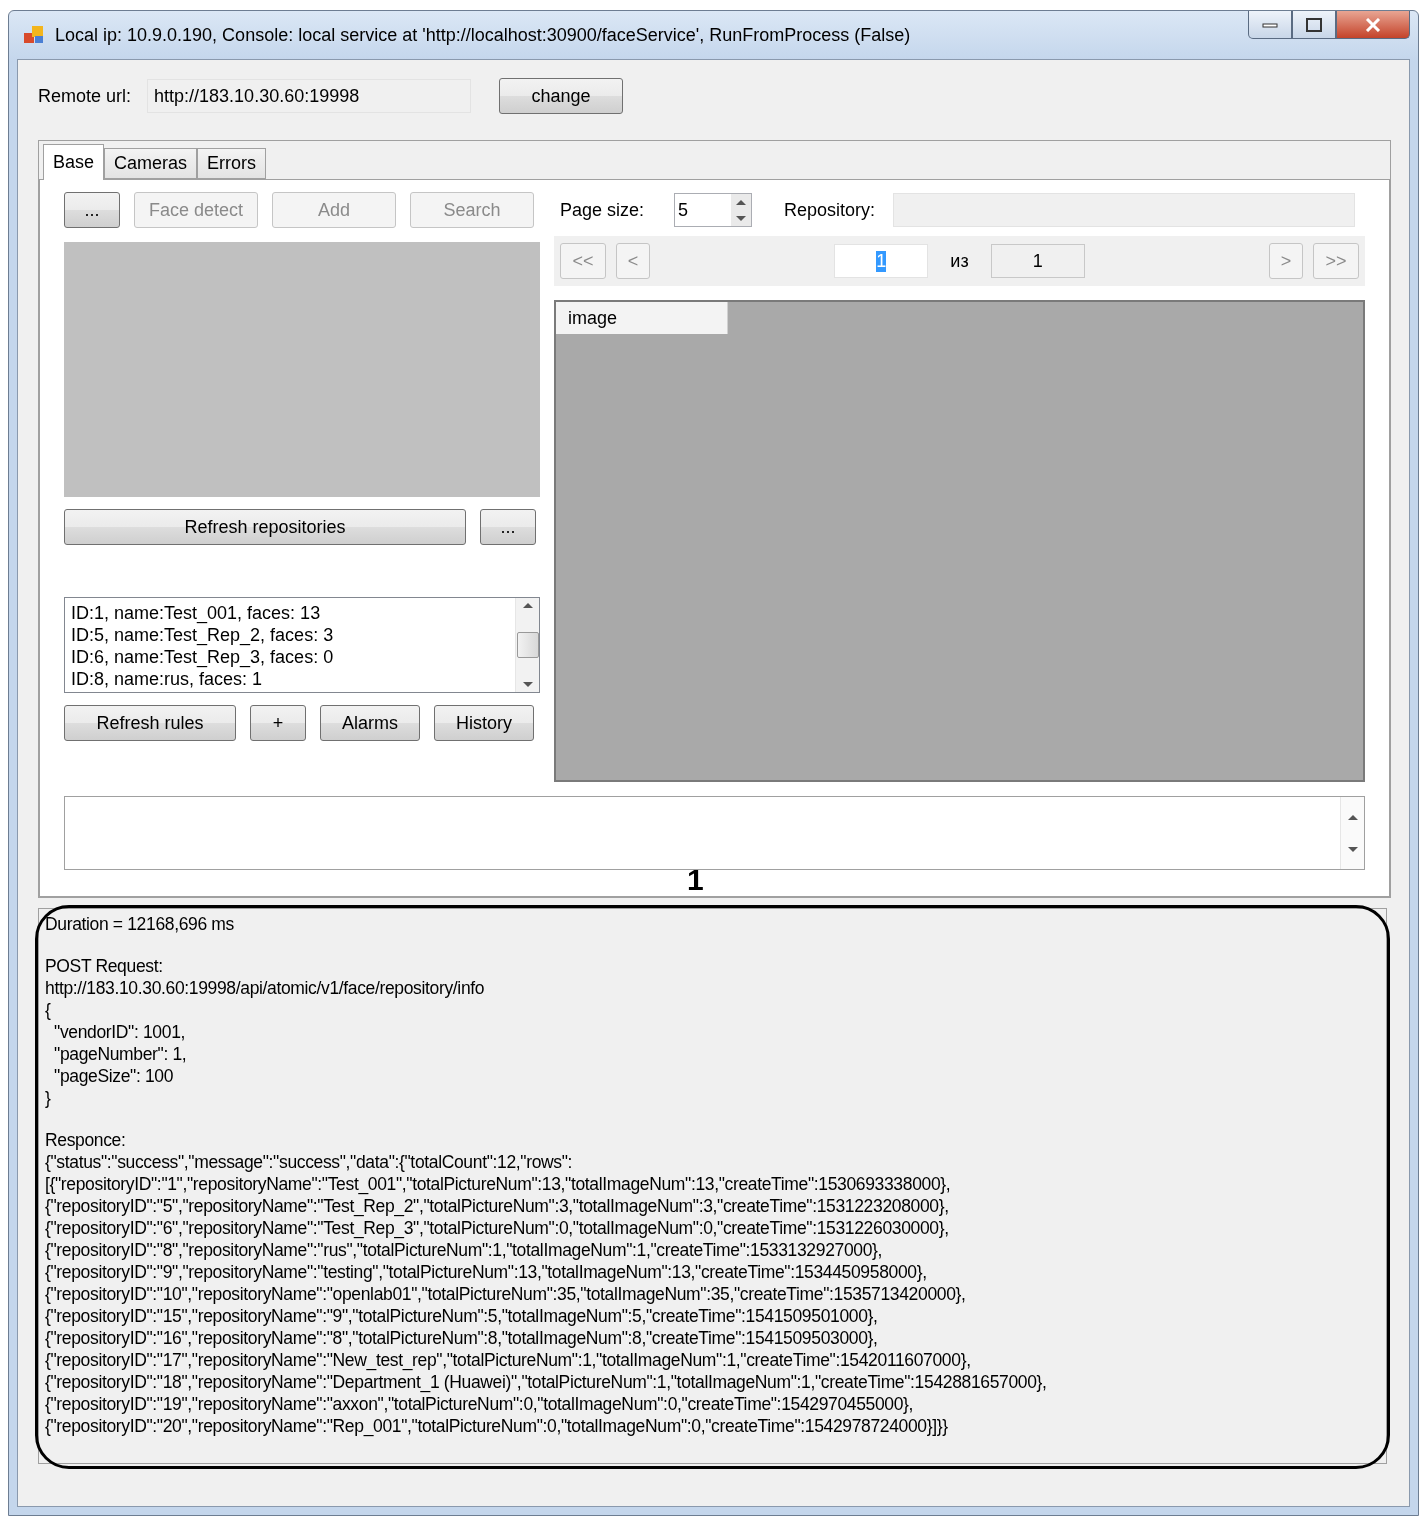 This screenshot has height=1526, width=1419. Describe the element at coordinates (713, 210) in the screenshot. I see `page-size-spinner: 5` at that location.